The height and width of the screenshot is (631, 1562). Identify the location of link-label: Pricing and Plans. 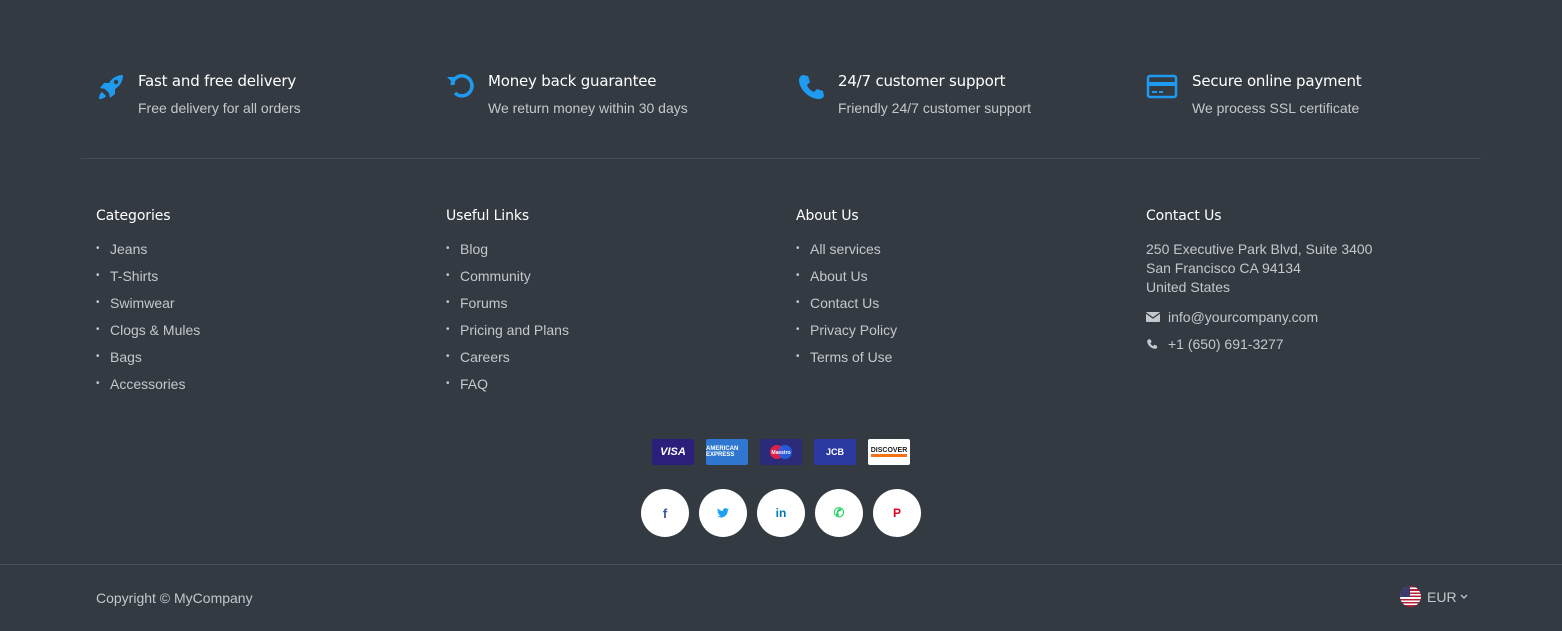
(514, 330).